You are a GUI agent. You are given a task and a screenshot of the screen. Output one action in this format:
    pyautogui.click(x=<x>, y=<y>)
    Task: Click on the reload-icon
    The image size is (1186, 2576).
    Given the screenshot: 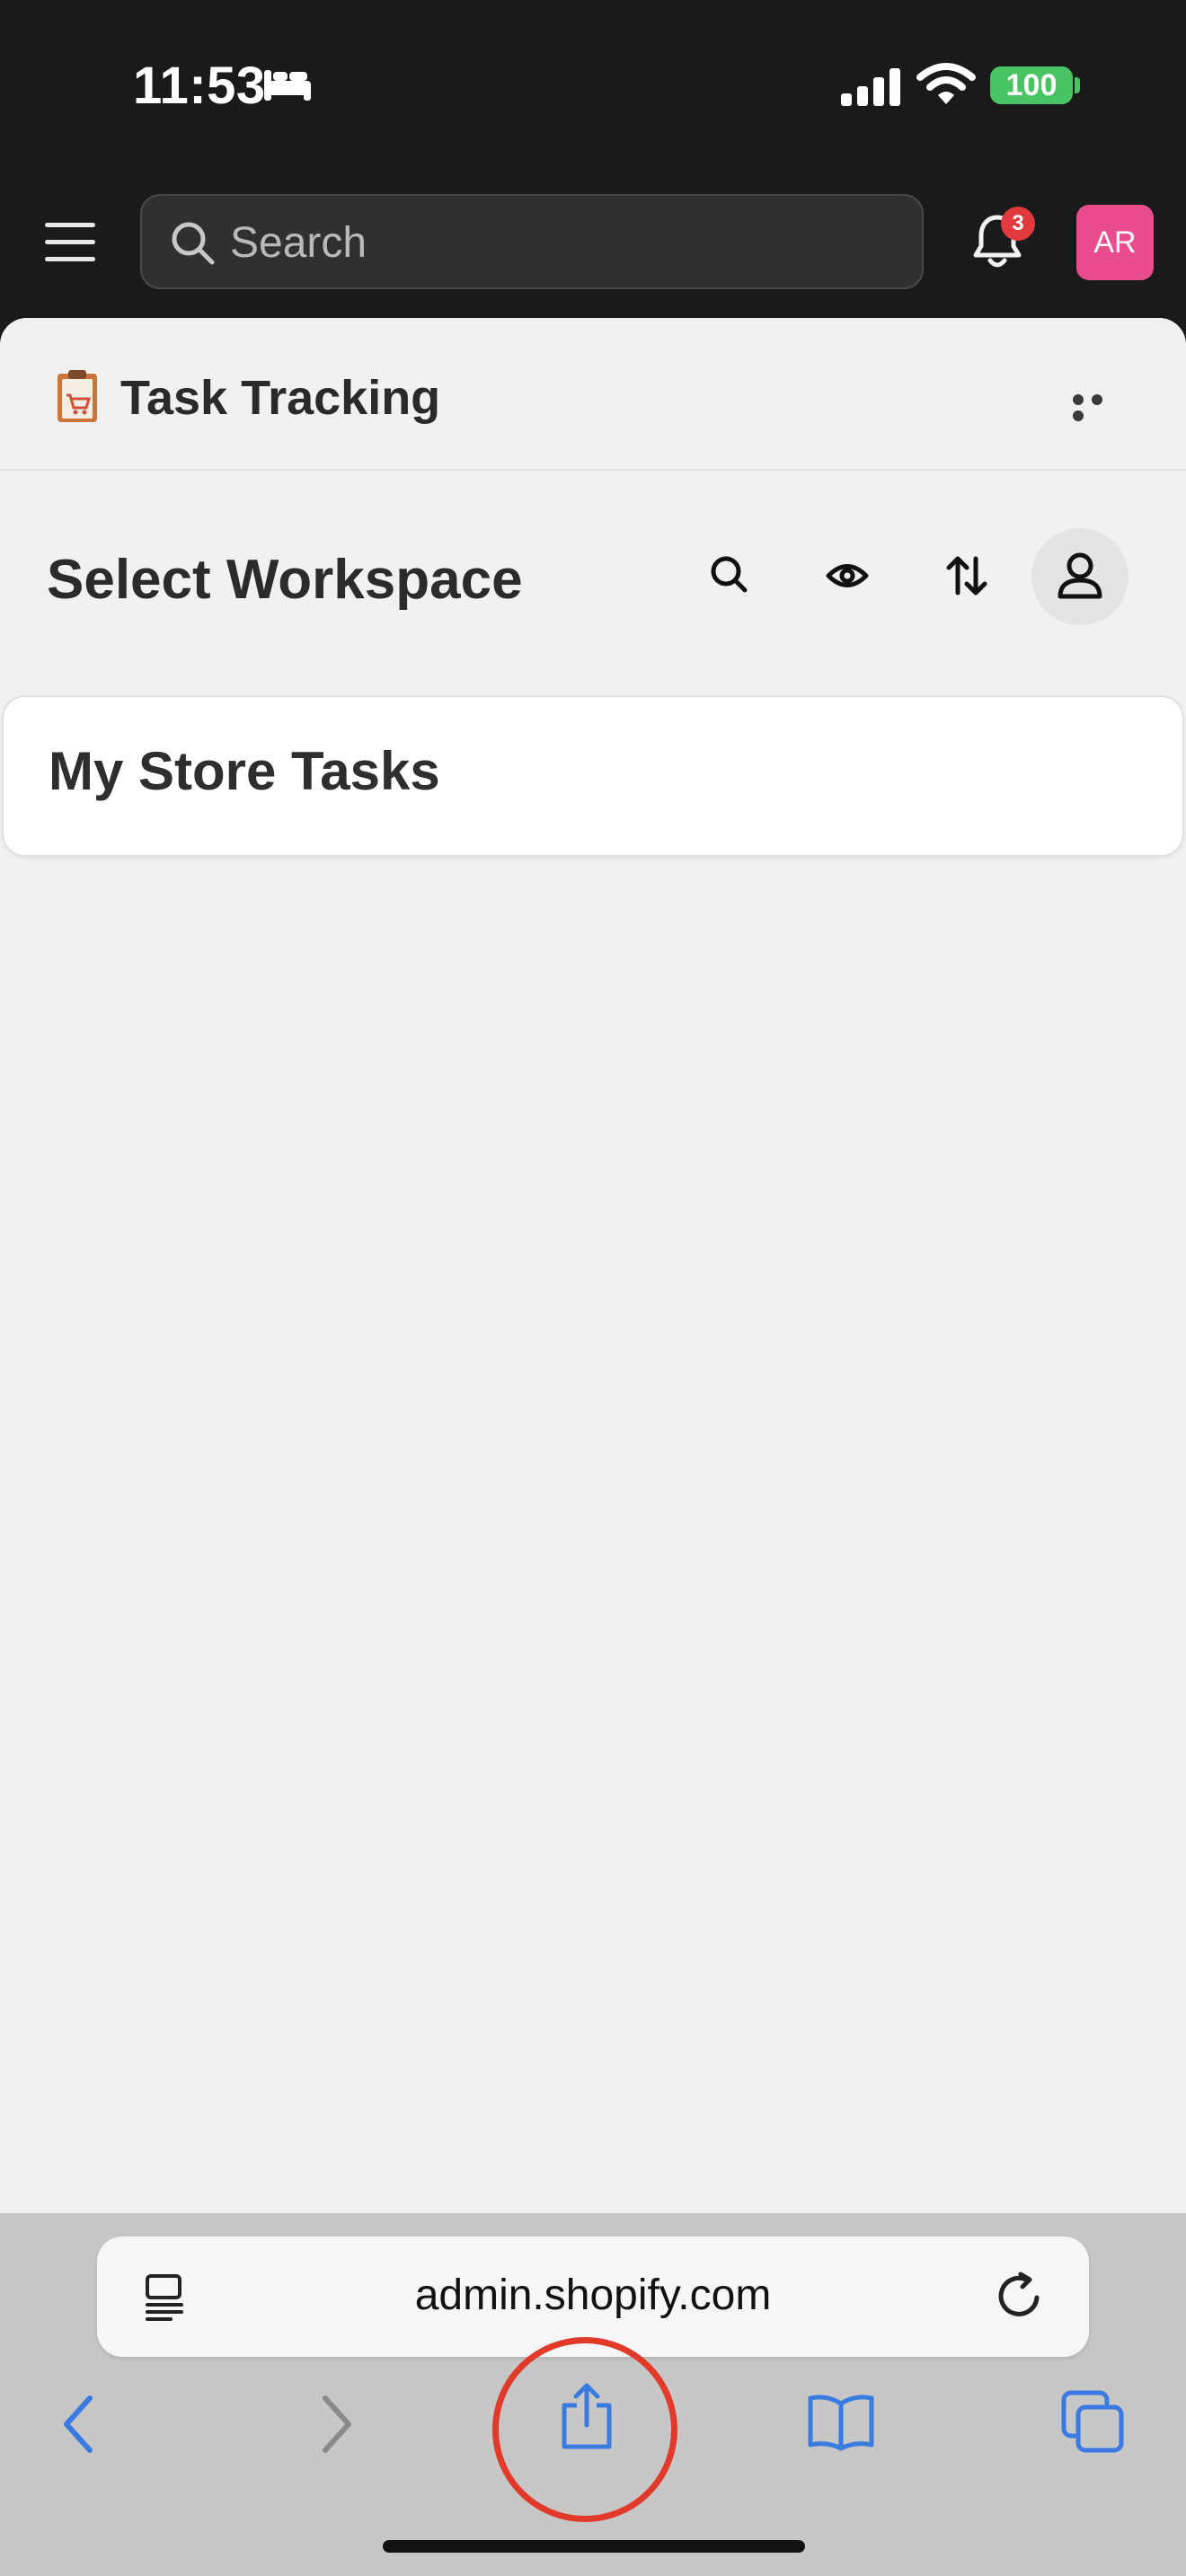 What is the action you would take?
    pyautogui.click(x=1021, y=2299)
    